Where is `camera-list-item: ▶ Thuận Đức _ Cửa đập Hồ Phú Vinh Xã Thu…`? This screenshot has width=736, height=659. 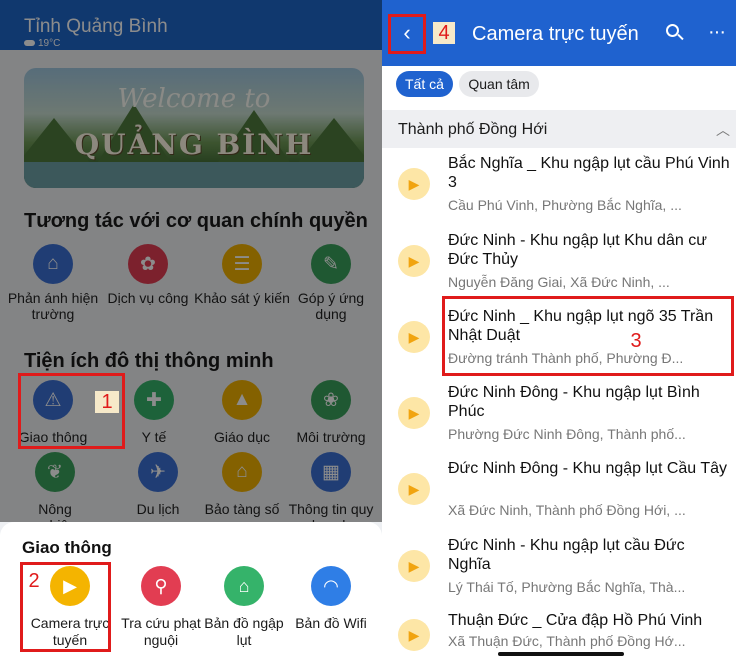
camera-list-item: ▶ Thuận Đức _ Cửa đập Hồ Phú Vinh Xã Thu… is located at coordinates (559, 633).